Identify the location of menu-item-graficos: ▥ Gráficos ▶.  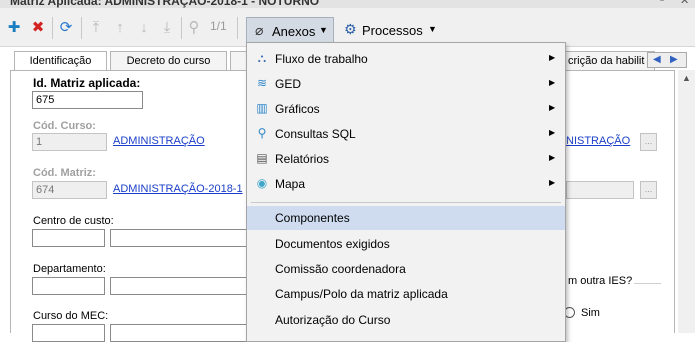
(406, 109).